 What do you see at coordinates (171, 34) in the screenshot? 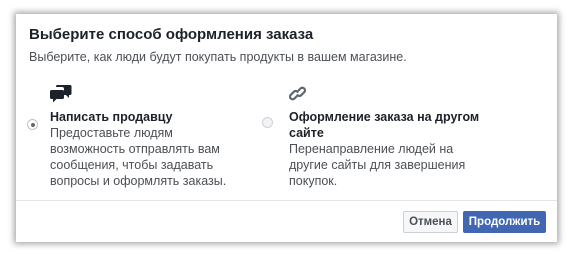
I see `dialog-title: Выберите способ оформления заказа` at bounding box center [171, 34].